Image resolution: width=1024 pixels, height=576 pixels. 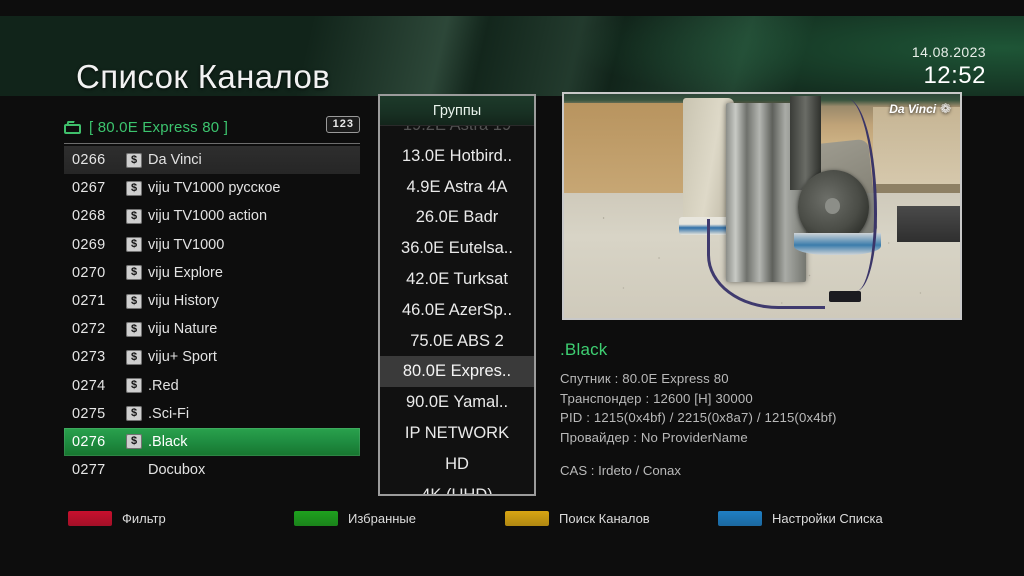 What do you see at coordinates (457, 187) in the screenshot?
I see `group-item: 4.9E Astra 4A` at bounding box center [457, 187].